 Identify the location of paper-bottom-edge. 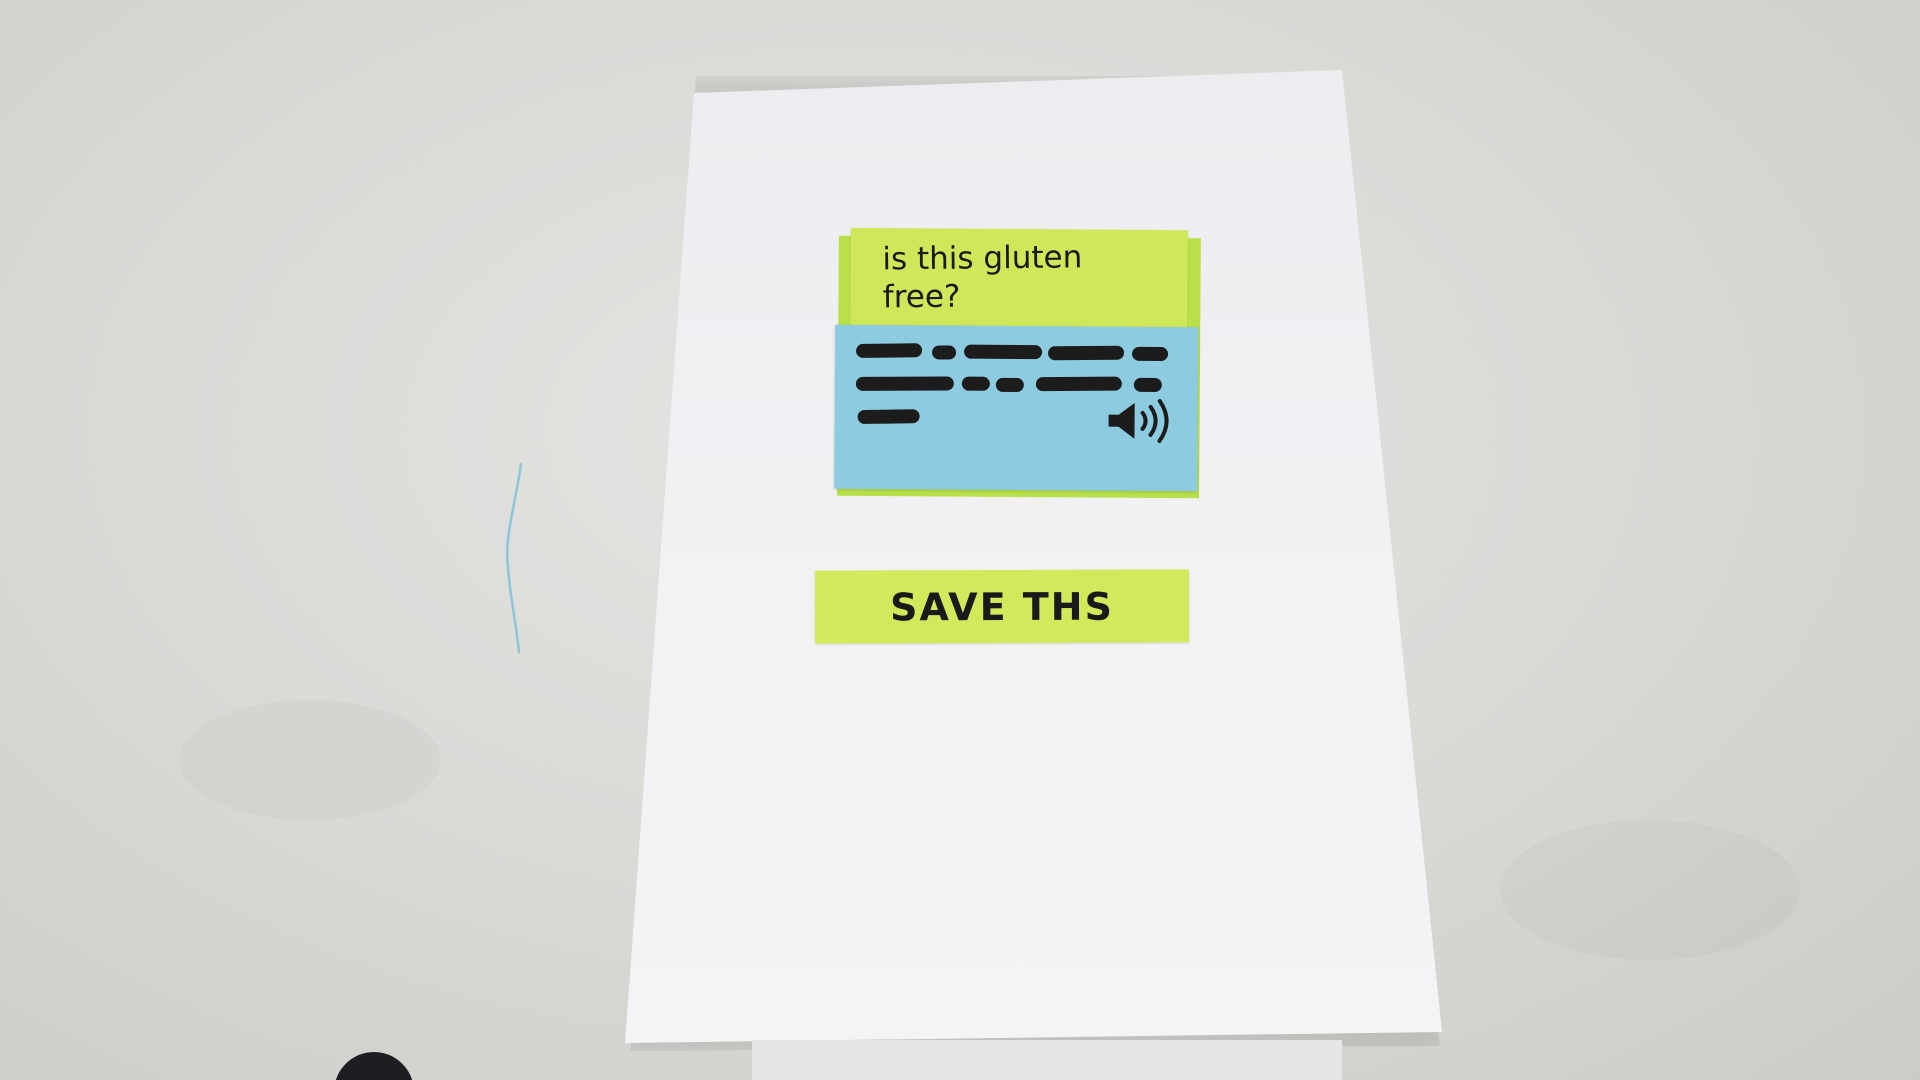
(1047, 1060).